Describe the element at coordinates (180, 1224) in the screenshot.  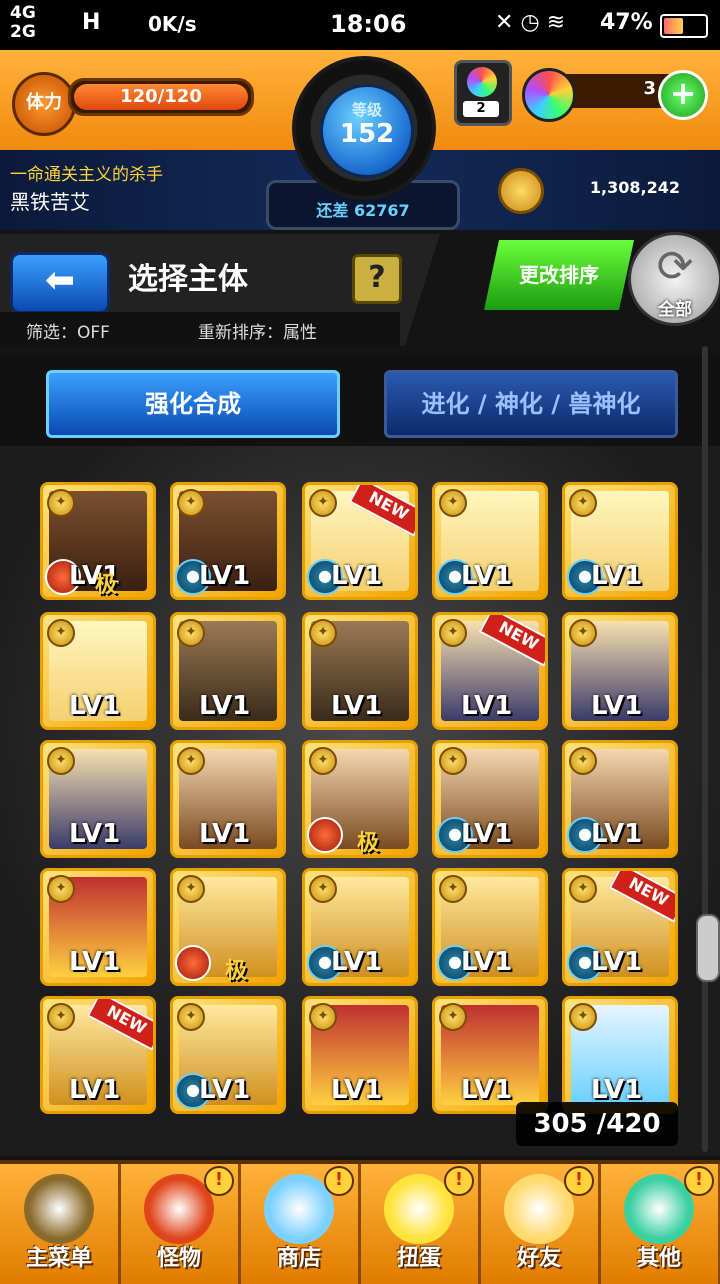
I see `nav-item: 怪物!` at that location.